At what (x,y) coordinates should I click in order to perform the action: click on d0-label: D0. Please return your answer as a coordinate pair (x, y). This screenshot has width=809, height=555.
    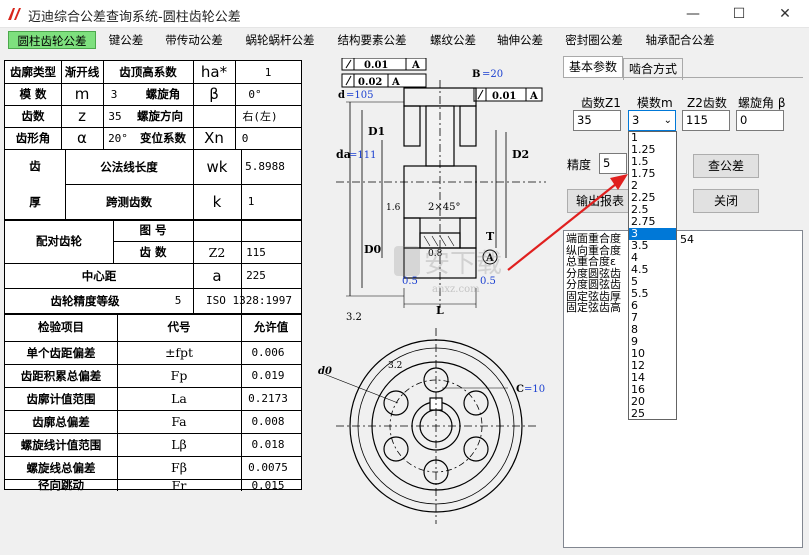
    Looking at the image, I should click on (373, 249).